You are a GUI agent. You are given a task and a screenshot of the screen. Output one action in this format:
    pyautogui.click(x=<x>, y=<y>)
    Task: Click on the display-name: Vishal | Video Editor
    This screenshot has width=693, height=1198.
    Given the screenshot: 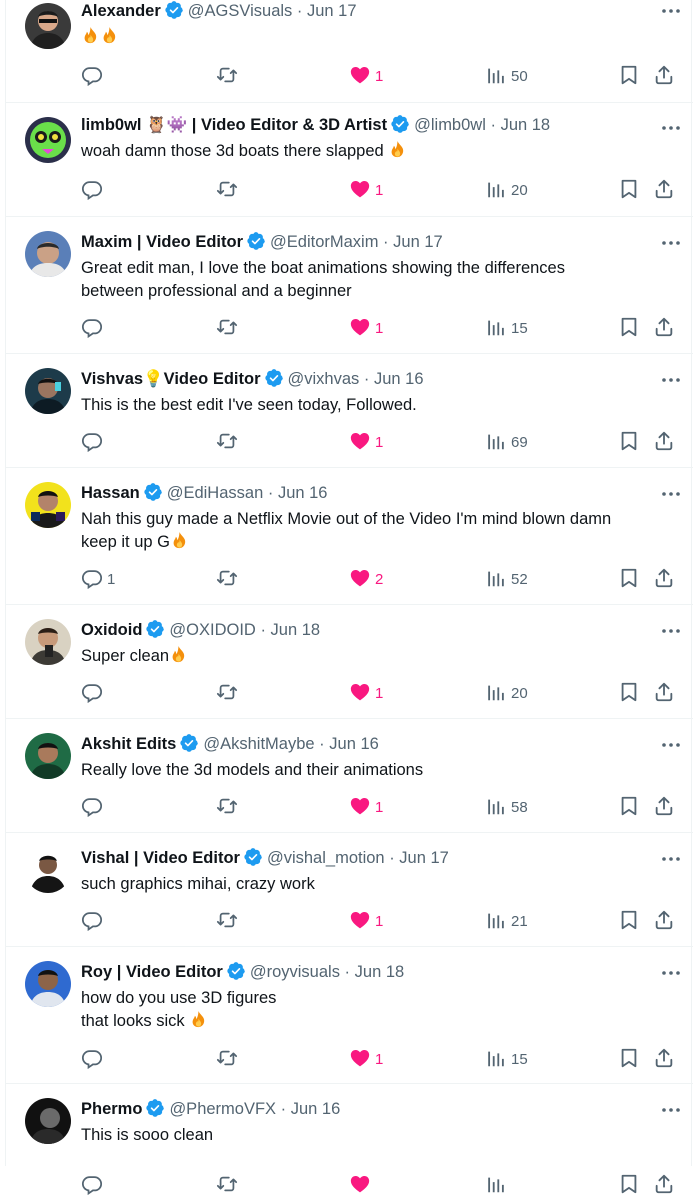 What is the action you would take?
    pyautogui.click(x=160, y=858)
    